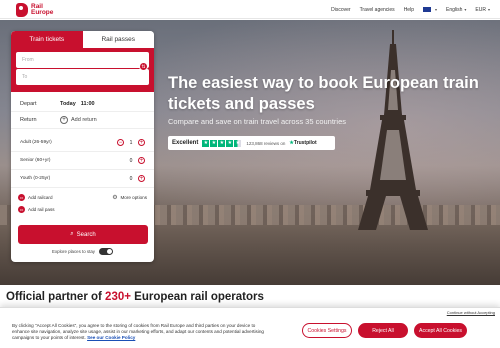  Describe the element at coordinates (340, 10) in the screenshot. I see `nav-discover: Discover` at that location.